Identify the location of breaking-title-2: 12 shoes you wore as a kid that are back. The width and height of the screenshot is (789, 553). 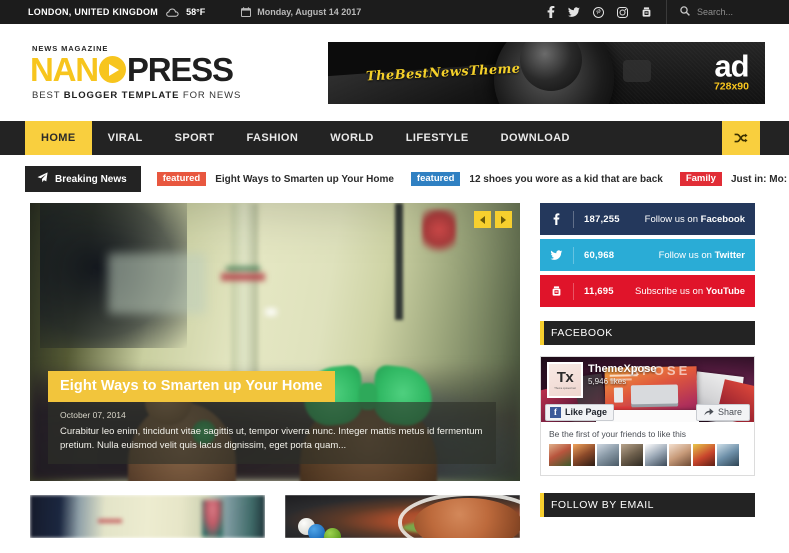
(565, 179).